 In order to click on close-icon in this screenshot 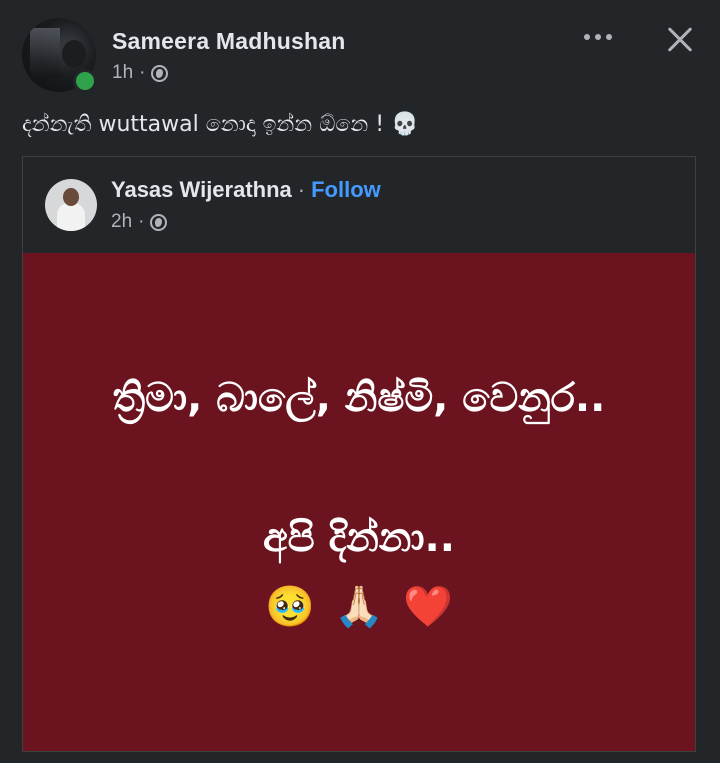, I will do `click(680, 40)`.